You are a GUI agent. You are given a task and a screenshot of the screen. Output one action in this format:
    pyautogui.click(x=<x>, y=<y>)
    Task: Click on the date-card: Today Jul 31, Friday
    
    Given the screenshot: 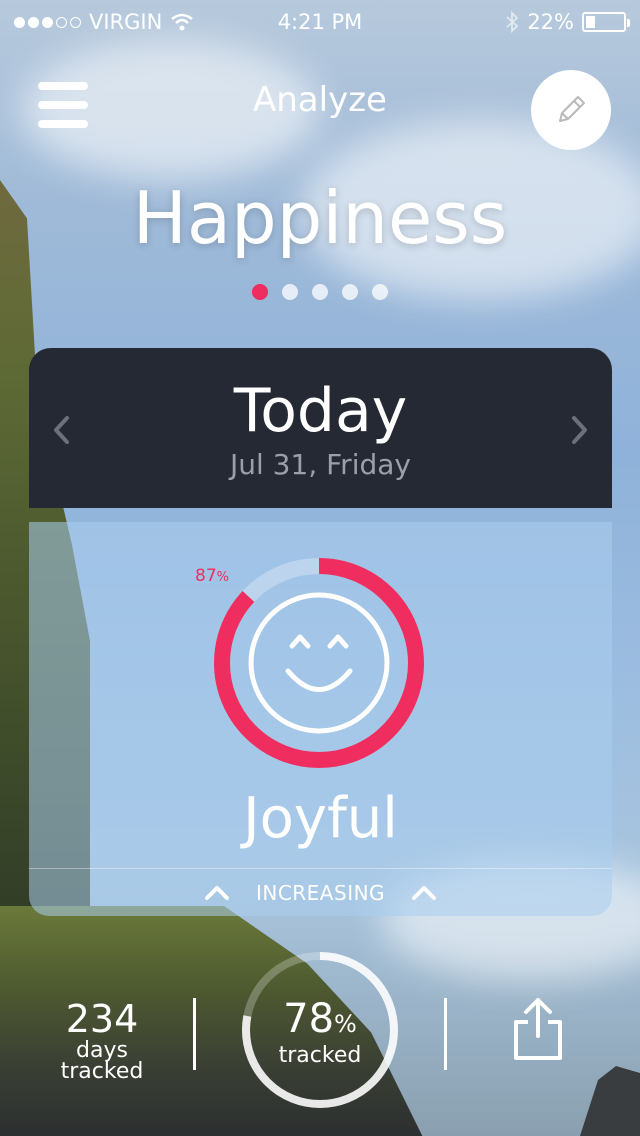 What is the action you would take?
    pyautogui.click(x=320, y=428)
    